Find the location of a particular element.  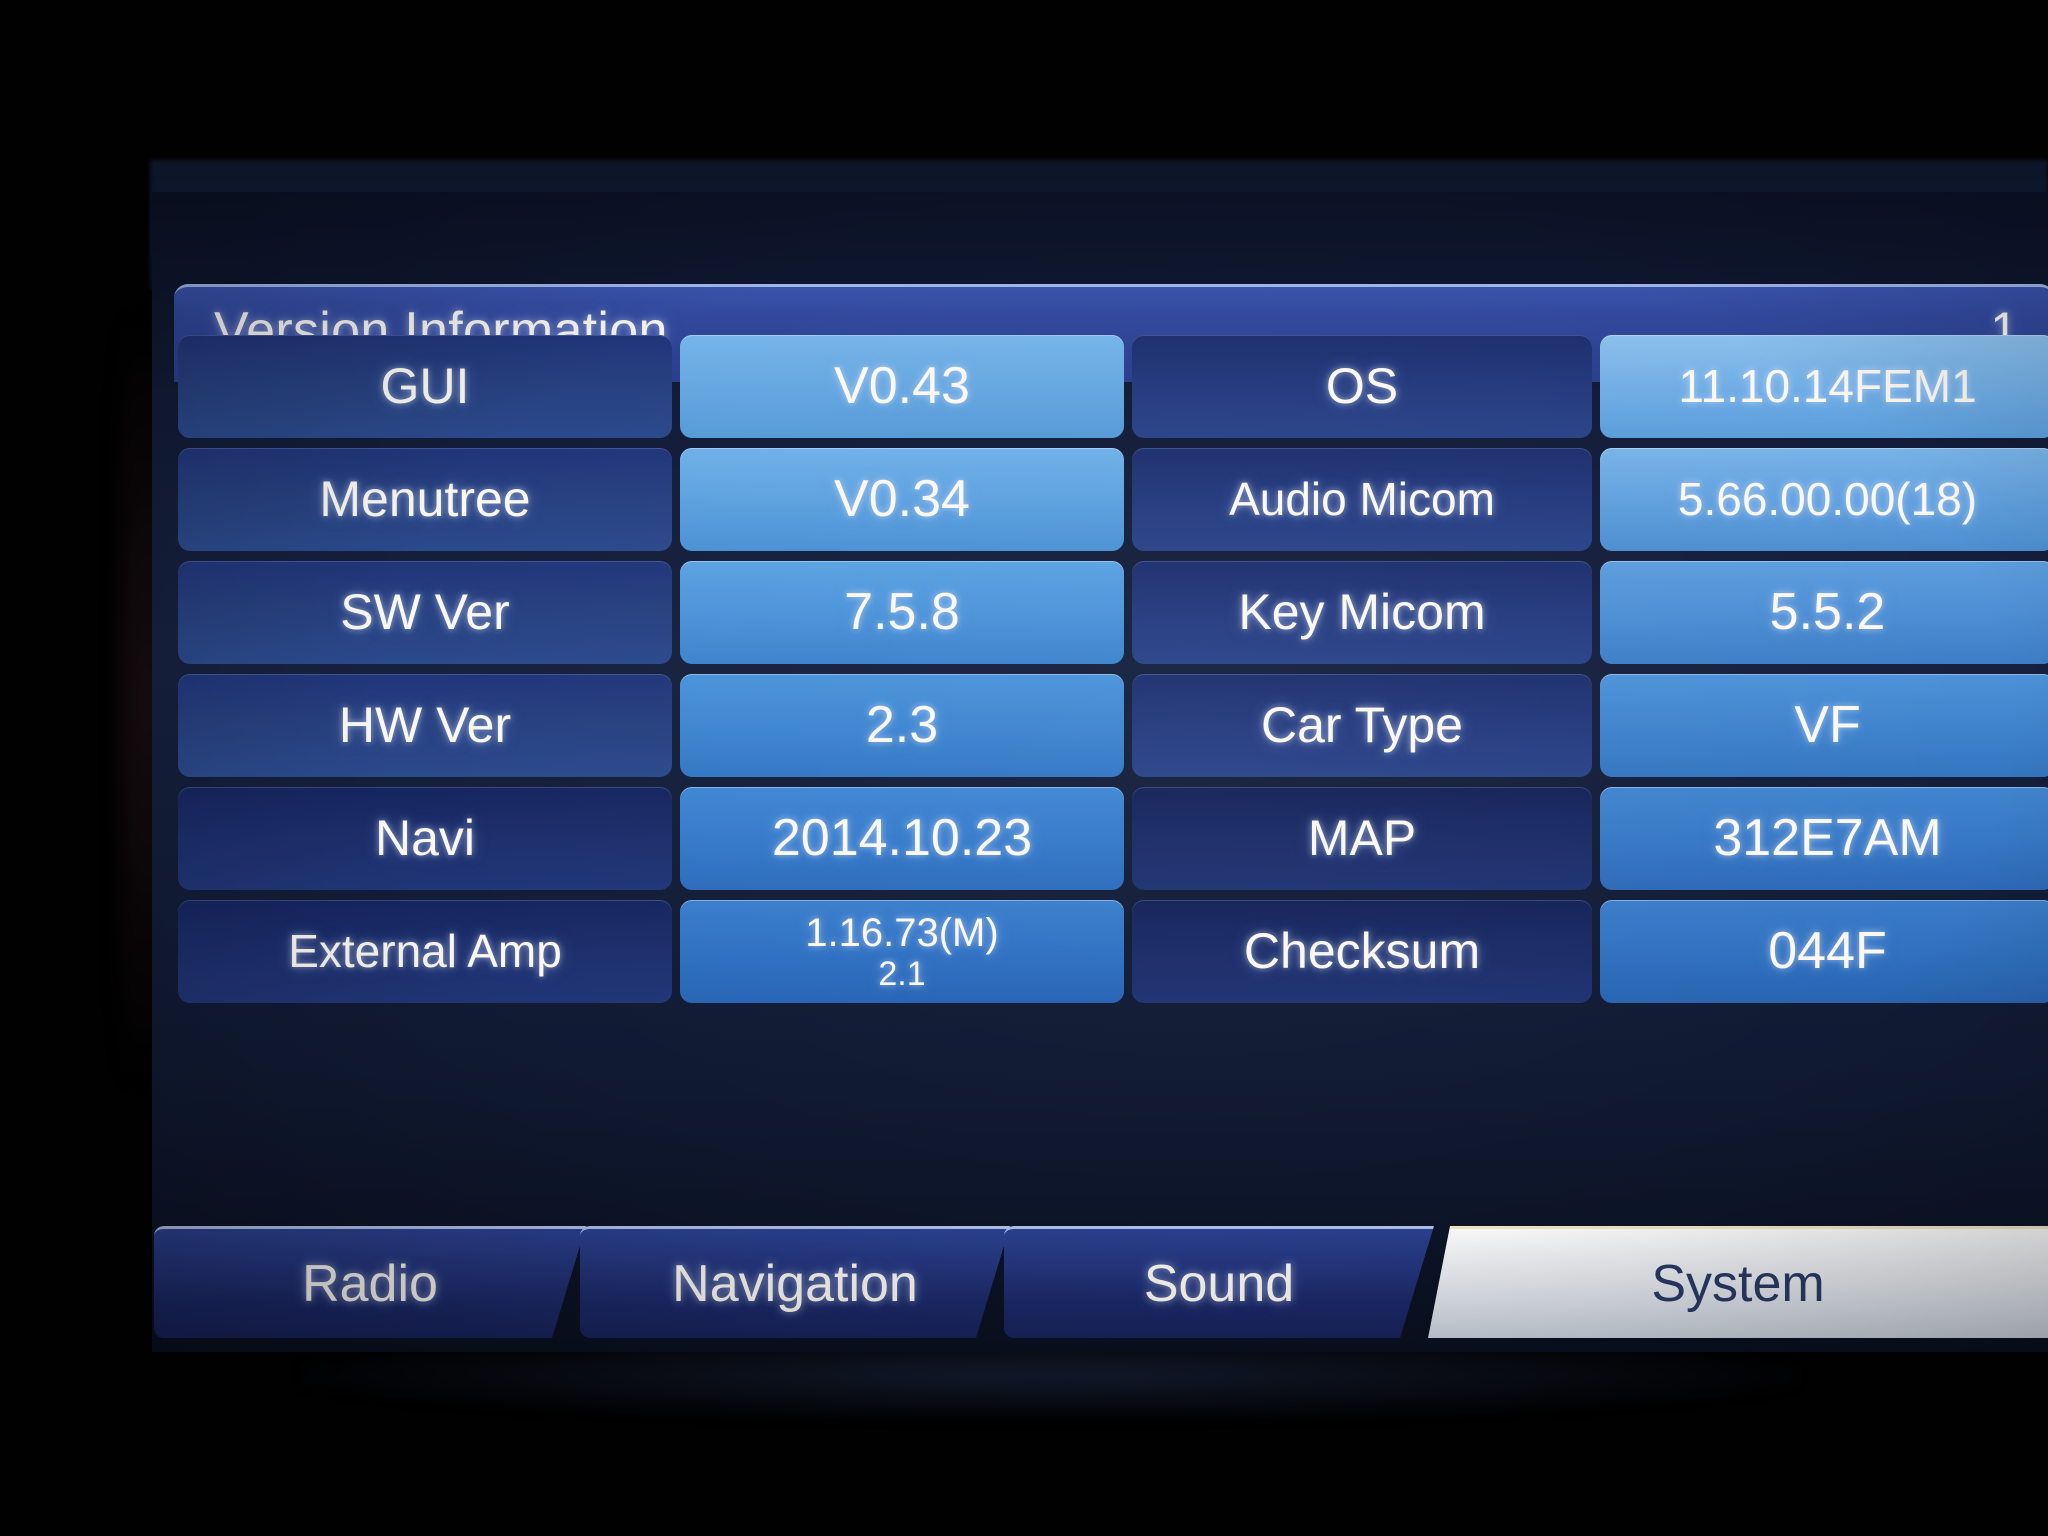

tab-navigation-label: Navigation is located at coordinates (795, 1283).